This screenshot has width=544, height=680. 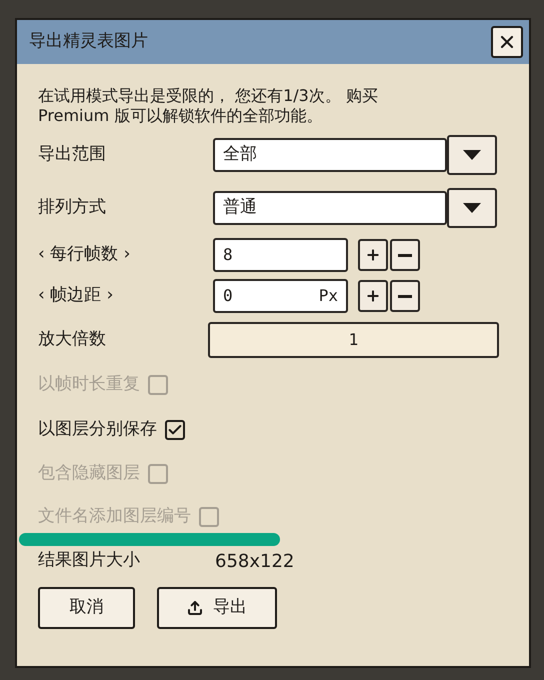 What do you see at coordinates (330, 208) in the screenshot?
I see `dropdown-field: 普通` at bounding box center [330, 208].